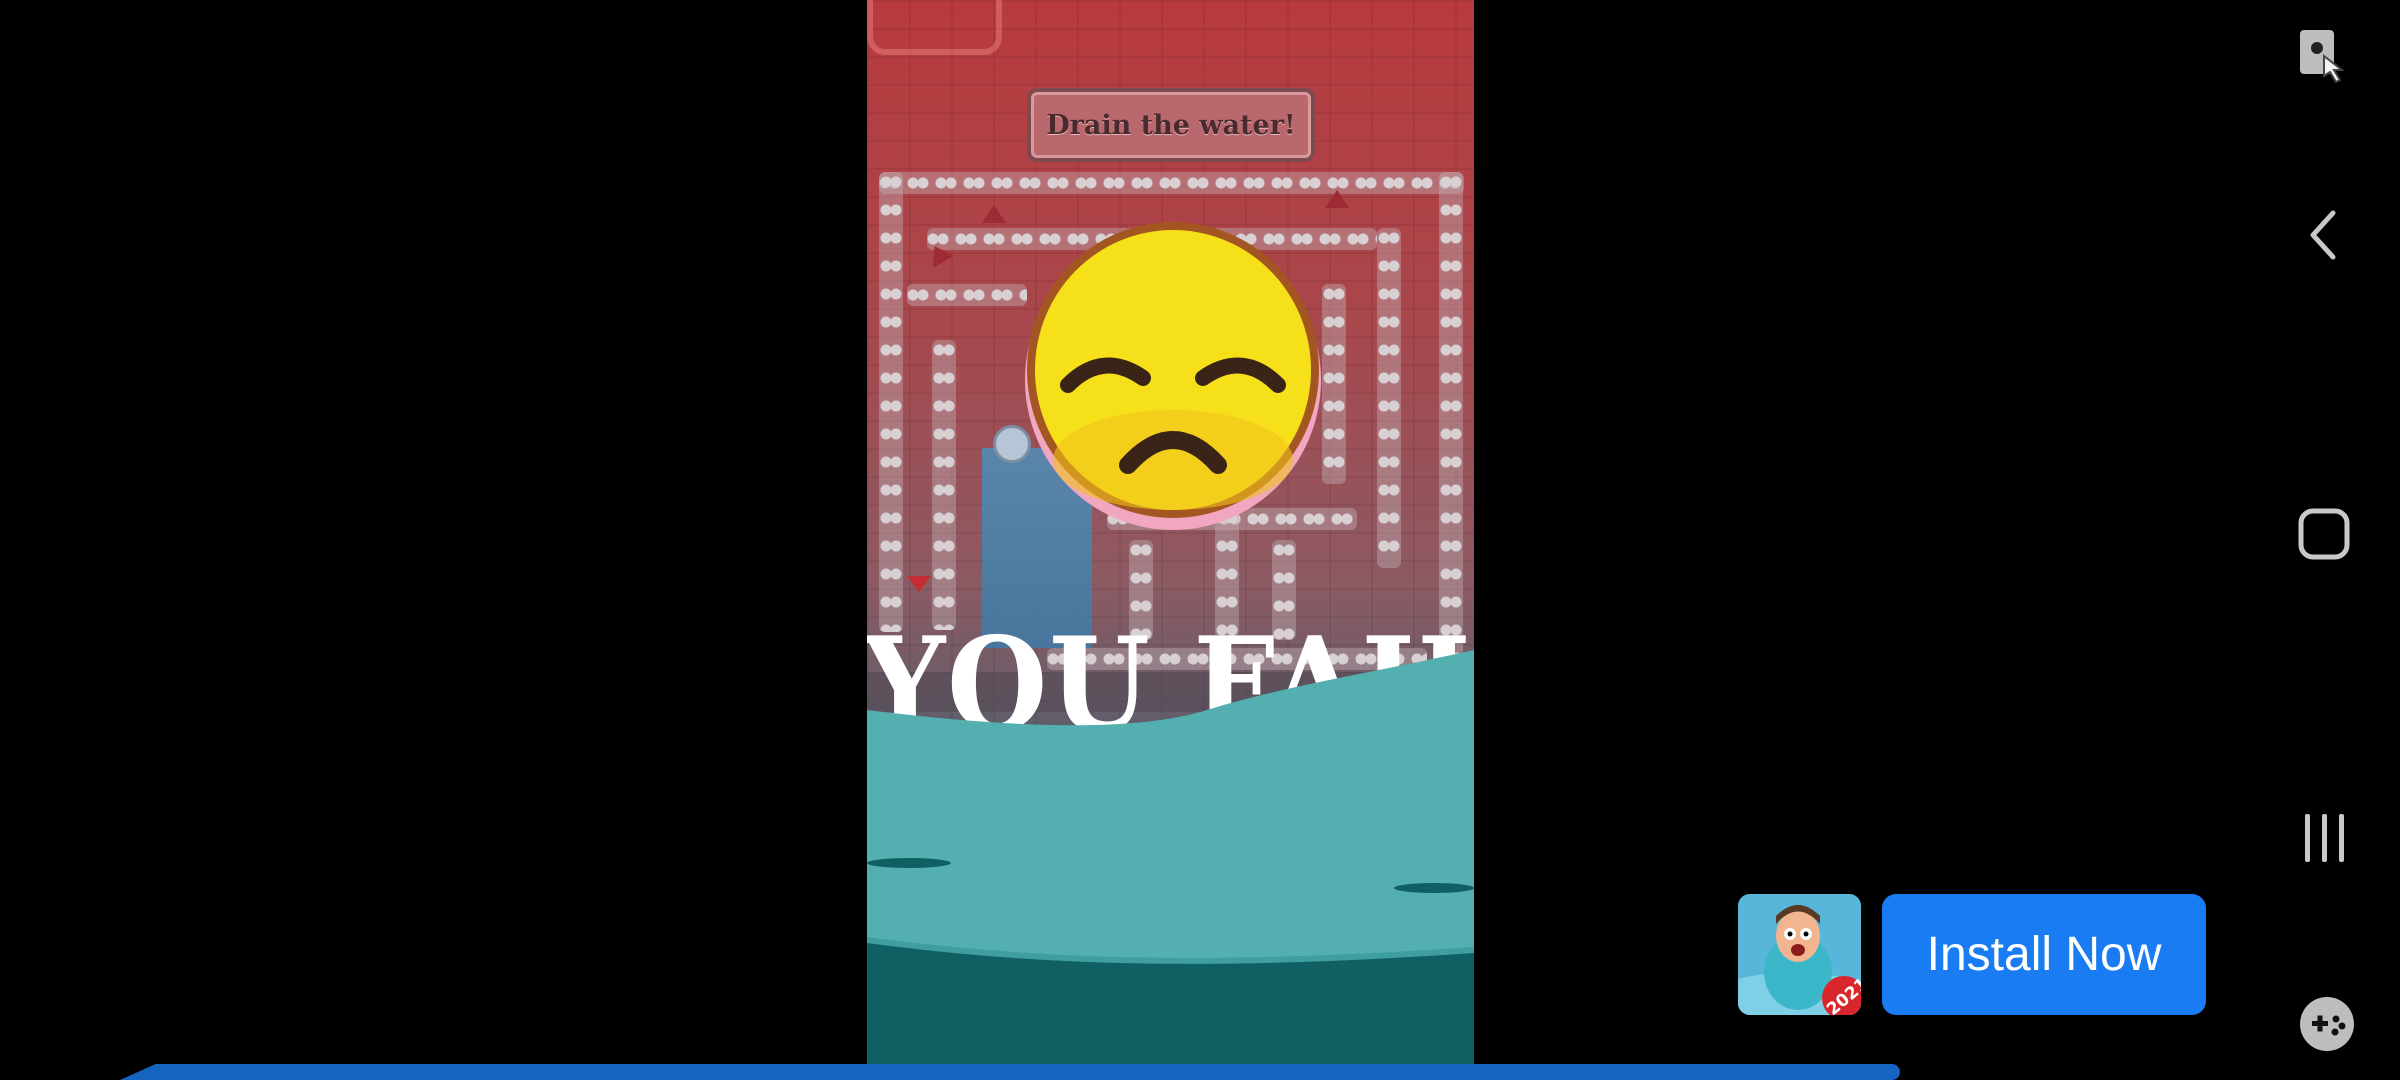  I want to click on back-icon, so click(2323, 235).